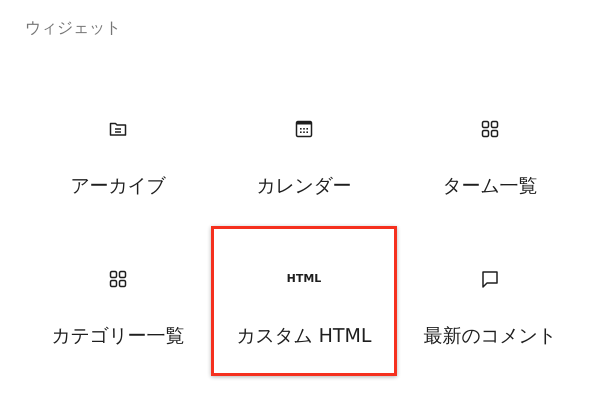 The width and height of the screenshot is (600, 402). Describe the element at coordinates (73, 28) in the screenshot. I see `section-title: ウィジェット` at that location.